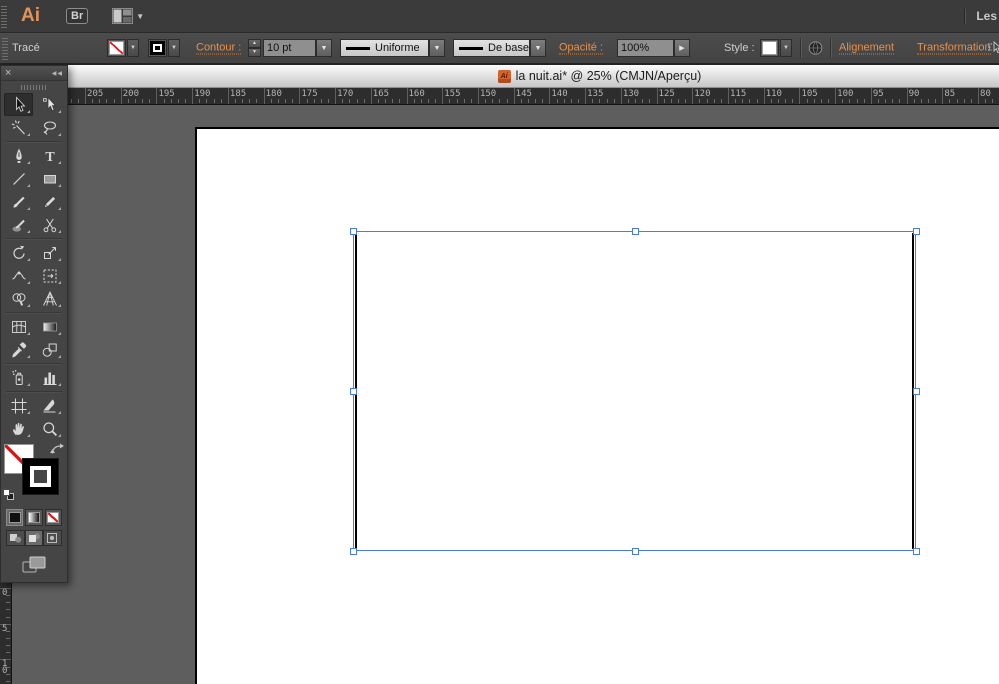  Describe the element at coordinates (986, 16) in the screenshot. I see `workspace-name: Les` at that location.